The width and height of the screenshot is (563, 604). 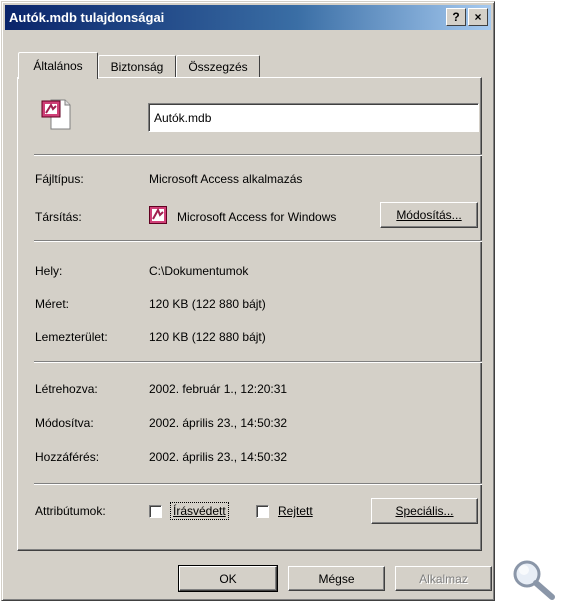 I want to click on accessed-label: Hozzáférés:, so click(x=67, y=457).